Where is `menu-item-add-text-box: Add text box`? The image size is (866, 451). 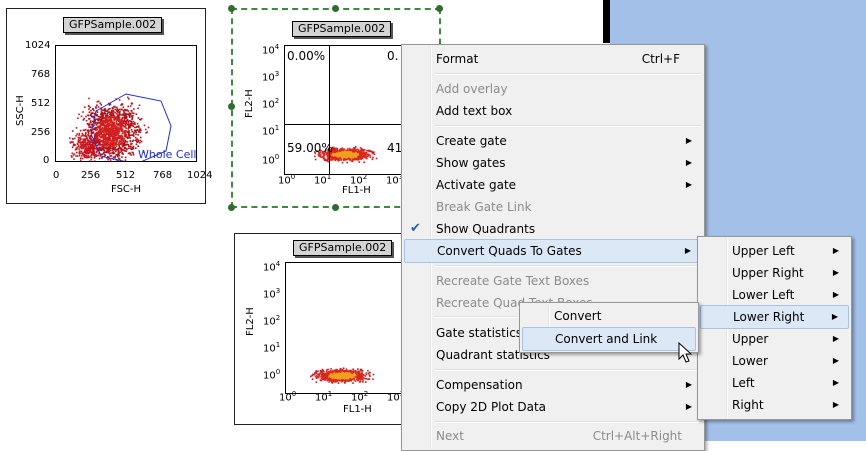 menu-item-add-text-box: Add text box is located at coordinates (553, 111).